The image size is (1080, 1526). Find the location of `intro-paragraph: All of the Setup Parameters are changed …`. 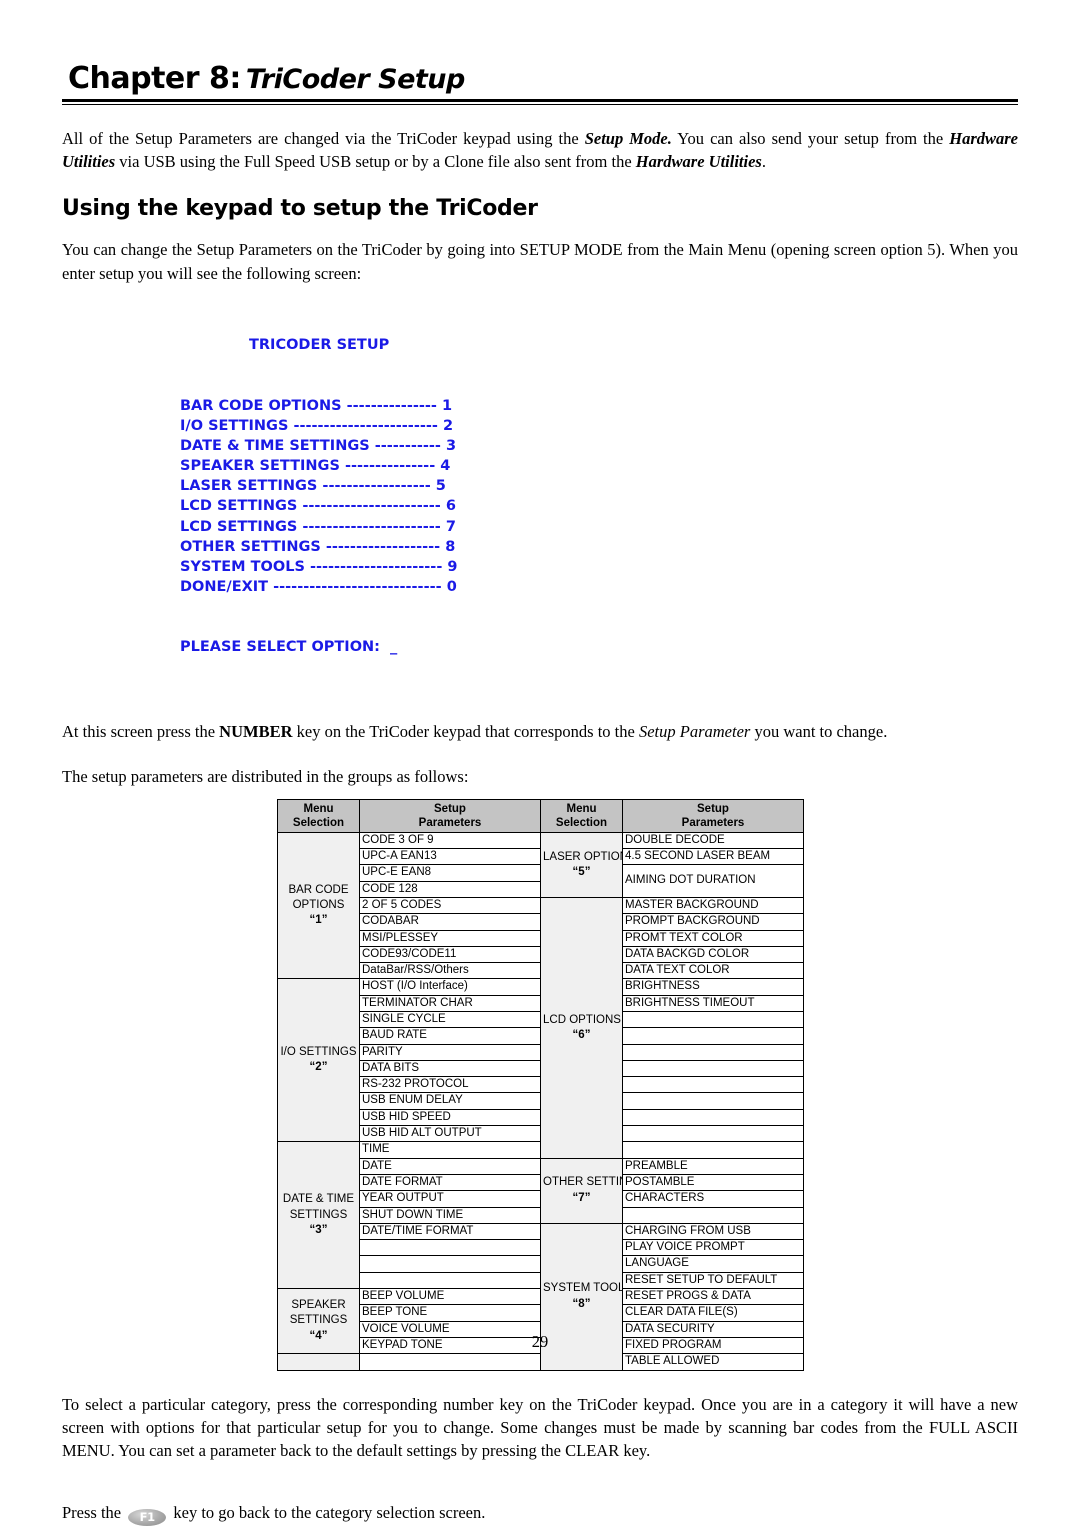

intro-paragraph: All of the Setup Parameters are changed … is located at coordinates (540, 150).